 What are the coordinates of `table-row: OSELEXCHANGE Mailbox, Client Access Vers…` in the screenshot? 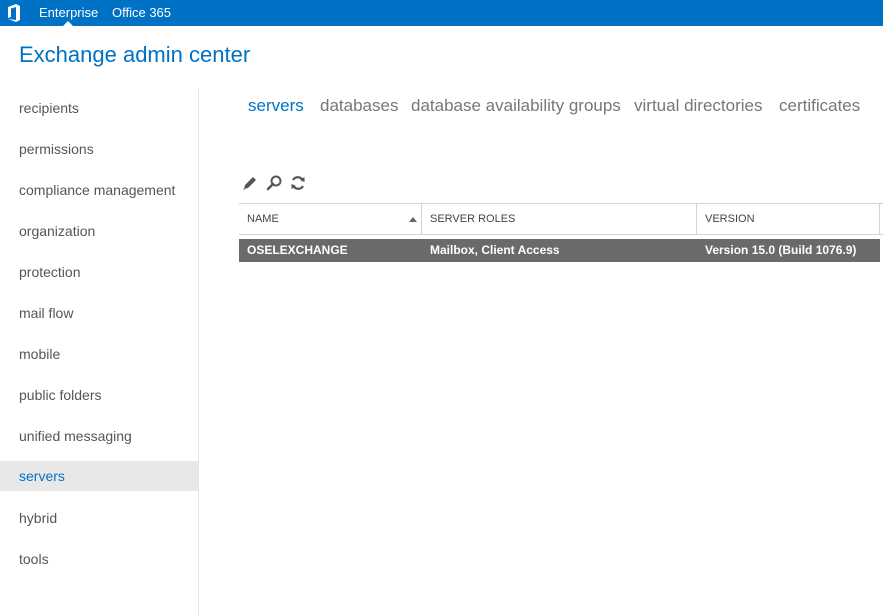 It's located at (559, 250).